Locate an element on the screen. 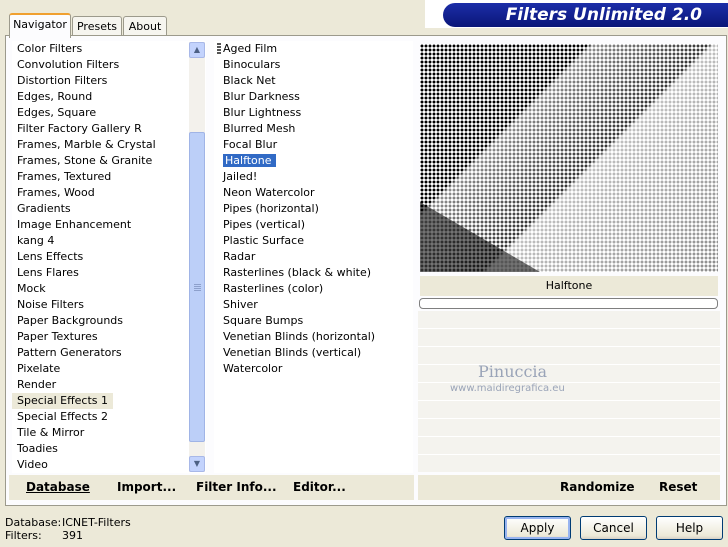  apply-button: Apply is located at coordinates (537, 528).